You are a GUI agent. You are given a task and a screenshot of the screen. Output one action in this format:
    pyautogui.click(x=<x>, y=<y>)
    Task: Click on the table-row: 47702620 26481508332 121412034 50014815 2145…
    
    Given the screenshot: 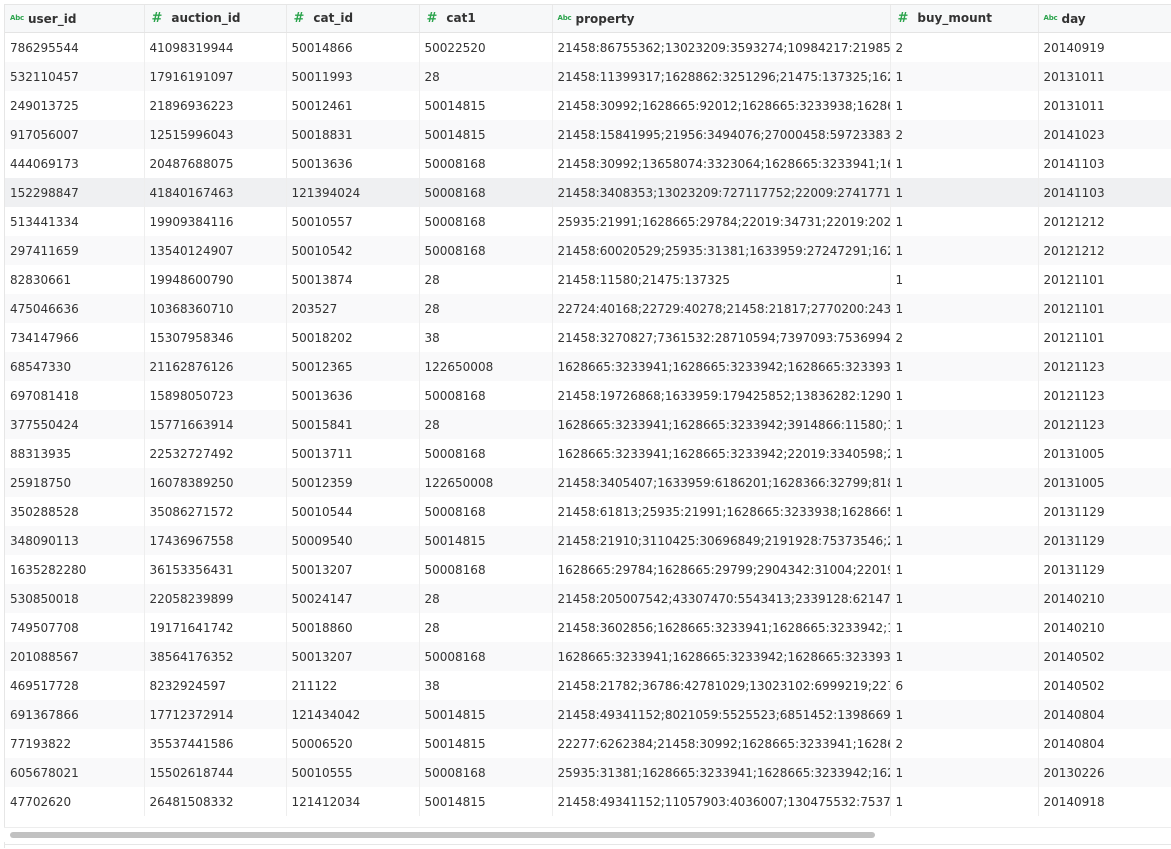 What is the action you would take?
    pyautogui.click(x=588, y=801)
    